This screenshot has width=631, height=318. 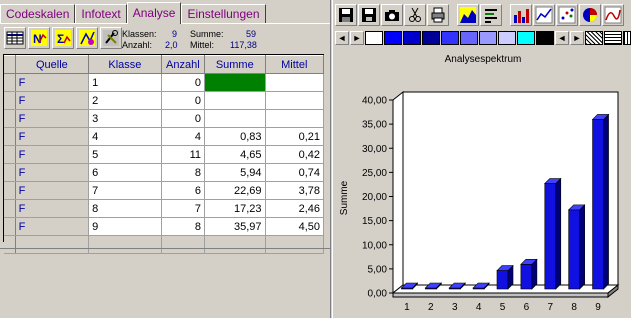 What do you see at coordinates (294, 64) in the screenshot?
I see `column-header-mittel: Mittel` at bounding box center [294, 64].